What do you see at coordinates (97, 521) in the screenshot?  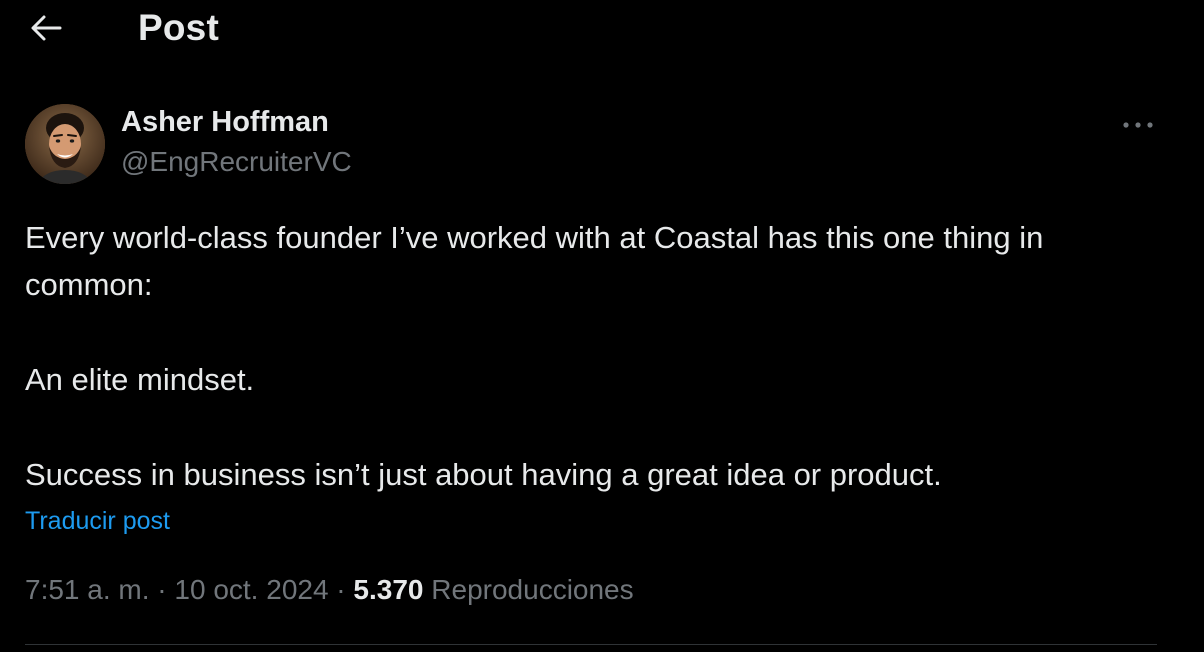 I see `translate-post-link: Traducir post` at bounding box center [97, 521].